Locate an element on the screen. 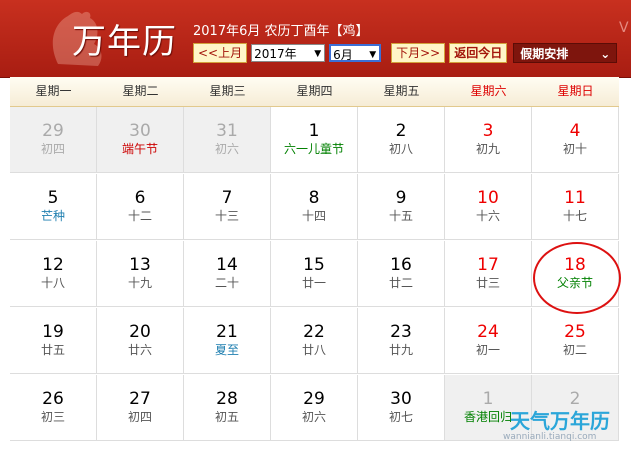  chevron-down-icon: ⌄ is located at coordinates (605, 54).